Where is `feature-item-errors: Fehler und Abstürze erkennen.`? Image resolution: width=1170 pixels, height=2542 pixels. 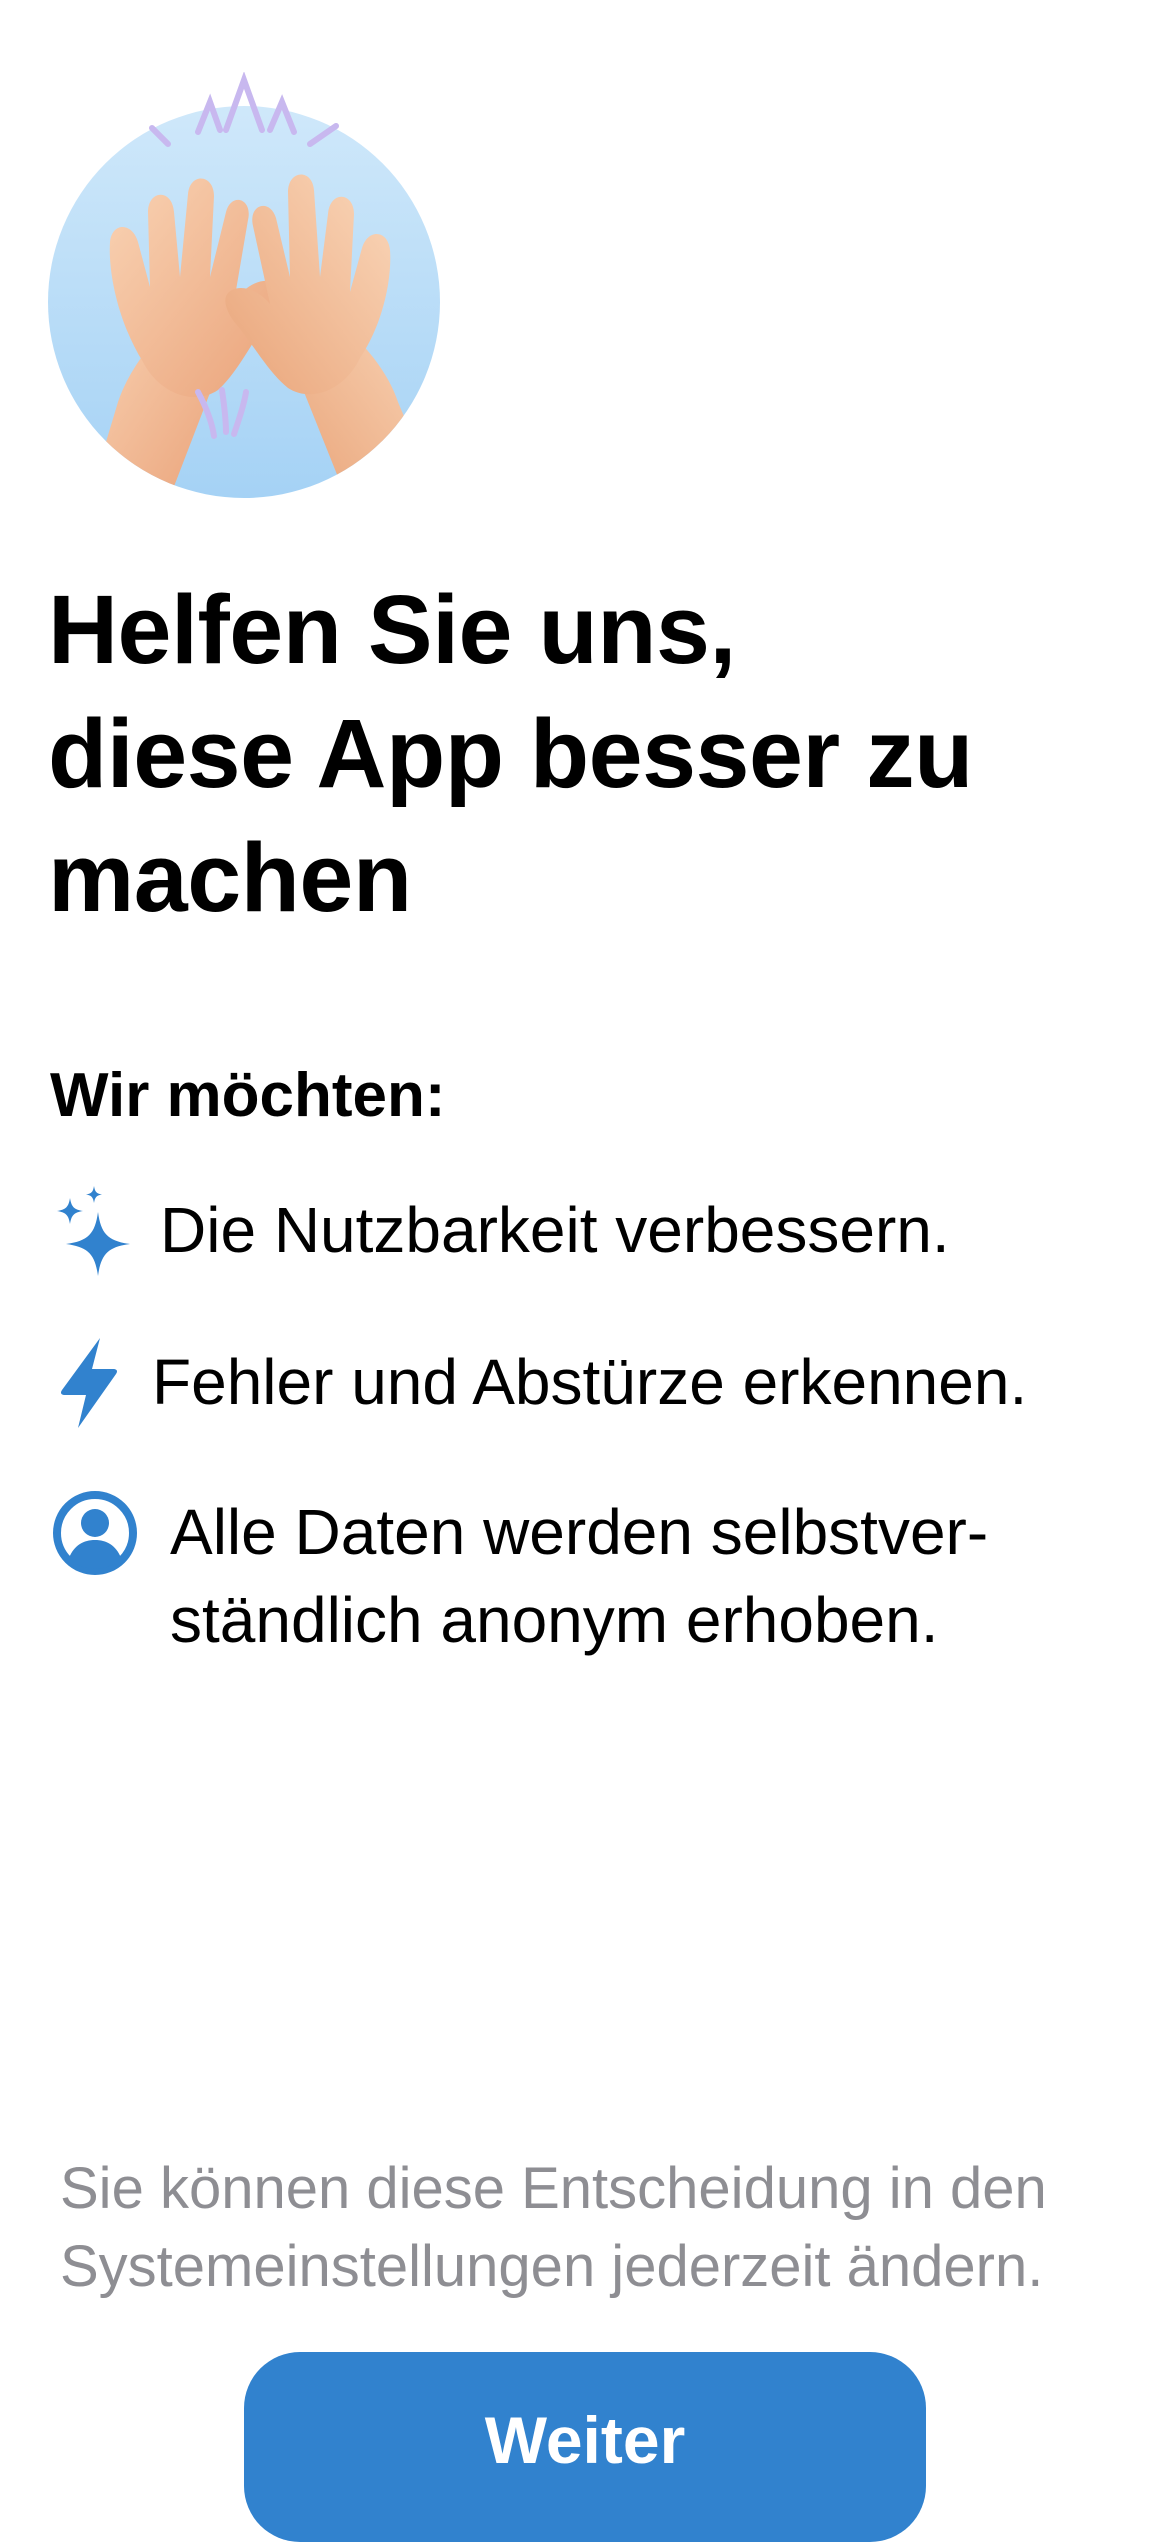
feature-item-errors: Fehler und Abstürze erkennen. is located at coordinates (588, 1386).